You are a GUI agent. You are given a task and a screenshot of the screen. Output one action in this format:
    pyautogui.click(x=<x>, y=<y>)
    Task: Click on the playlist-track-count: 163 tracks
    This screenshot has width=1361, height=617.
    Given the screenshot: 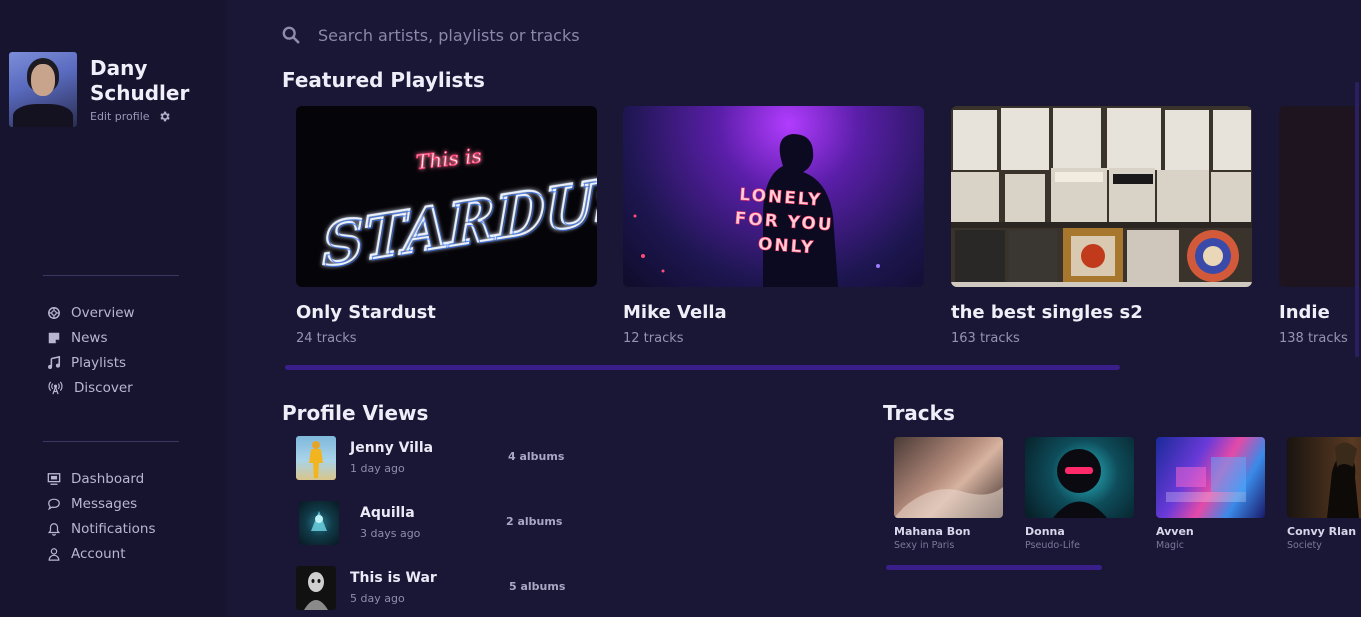 What is the action you would take?
    pyautogui.click(x=985, y=338)
    